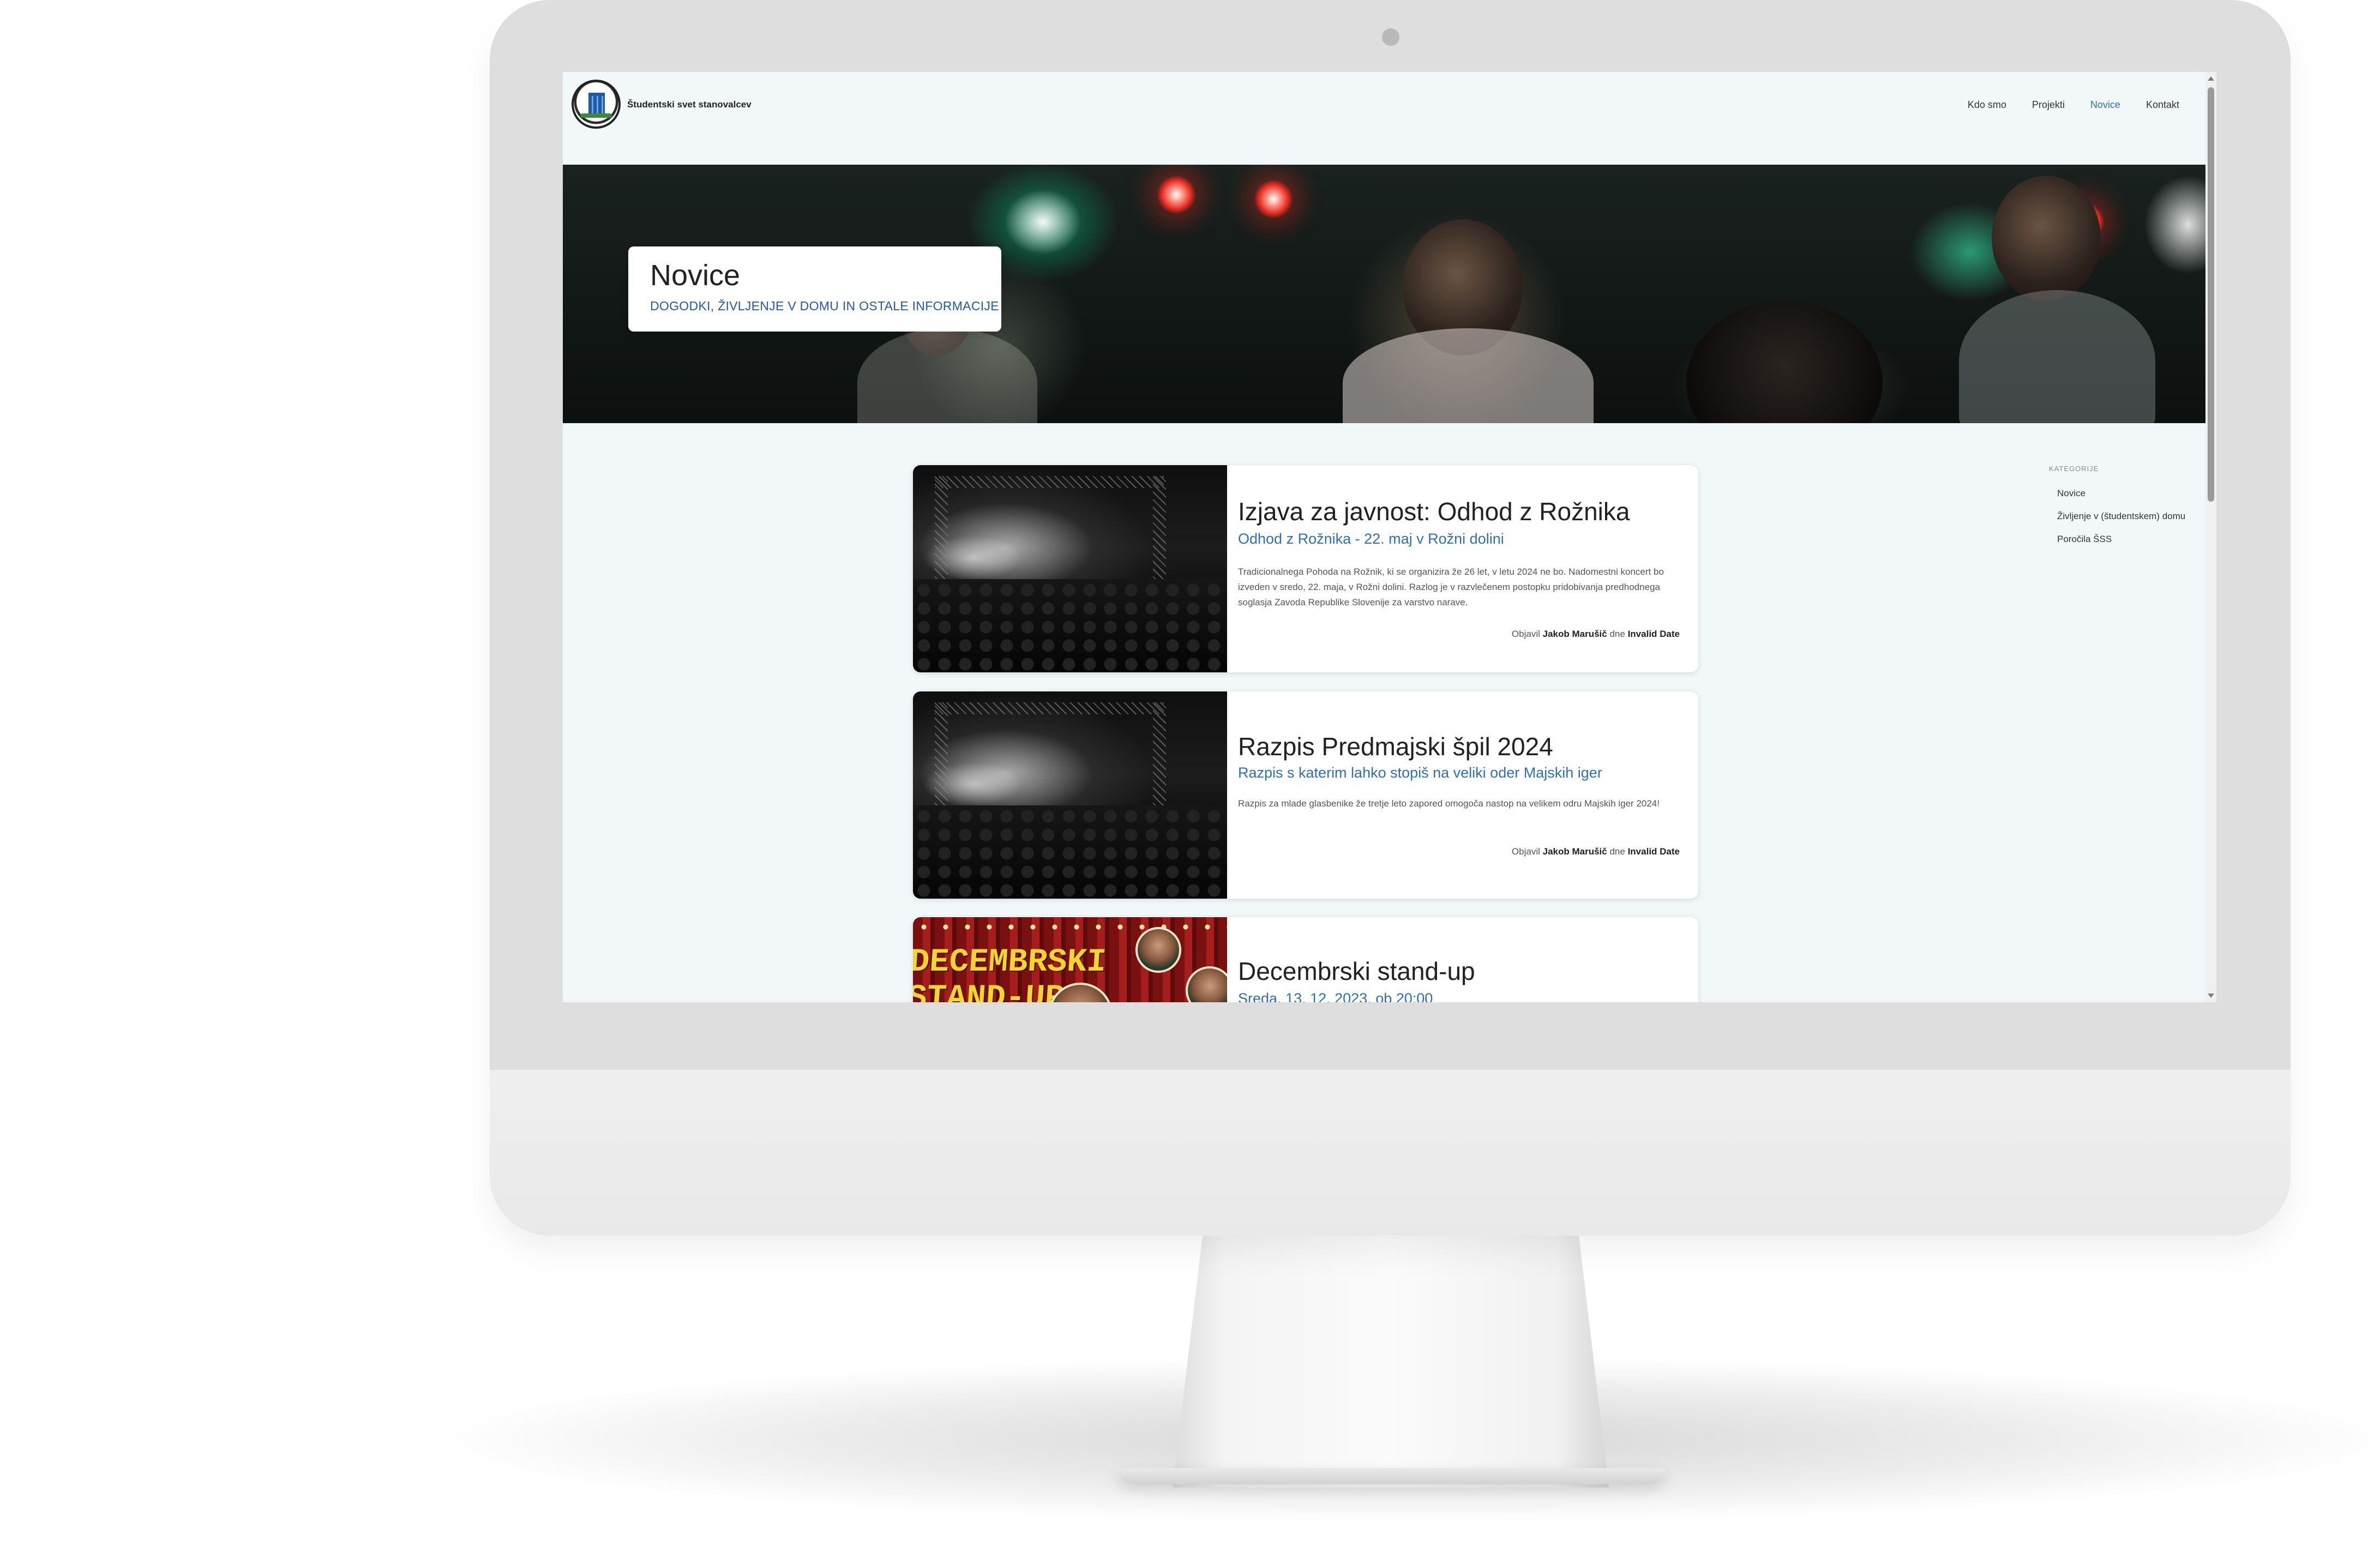  Describe the element at coordinates (2211, 294) in the screenshot. I see `scrollbar-thumb` at that location.